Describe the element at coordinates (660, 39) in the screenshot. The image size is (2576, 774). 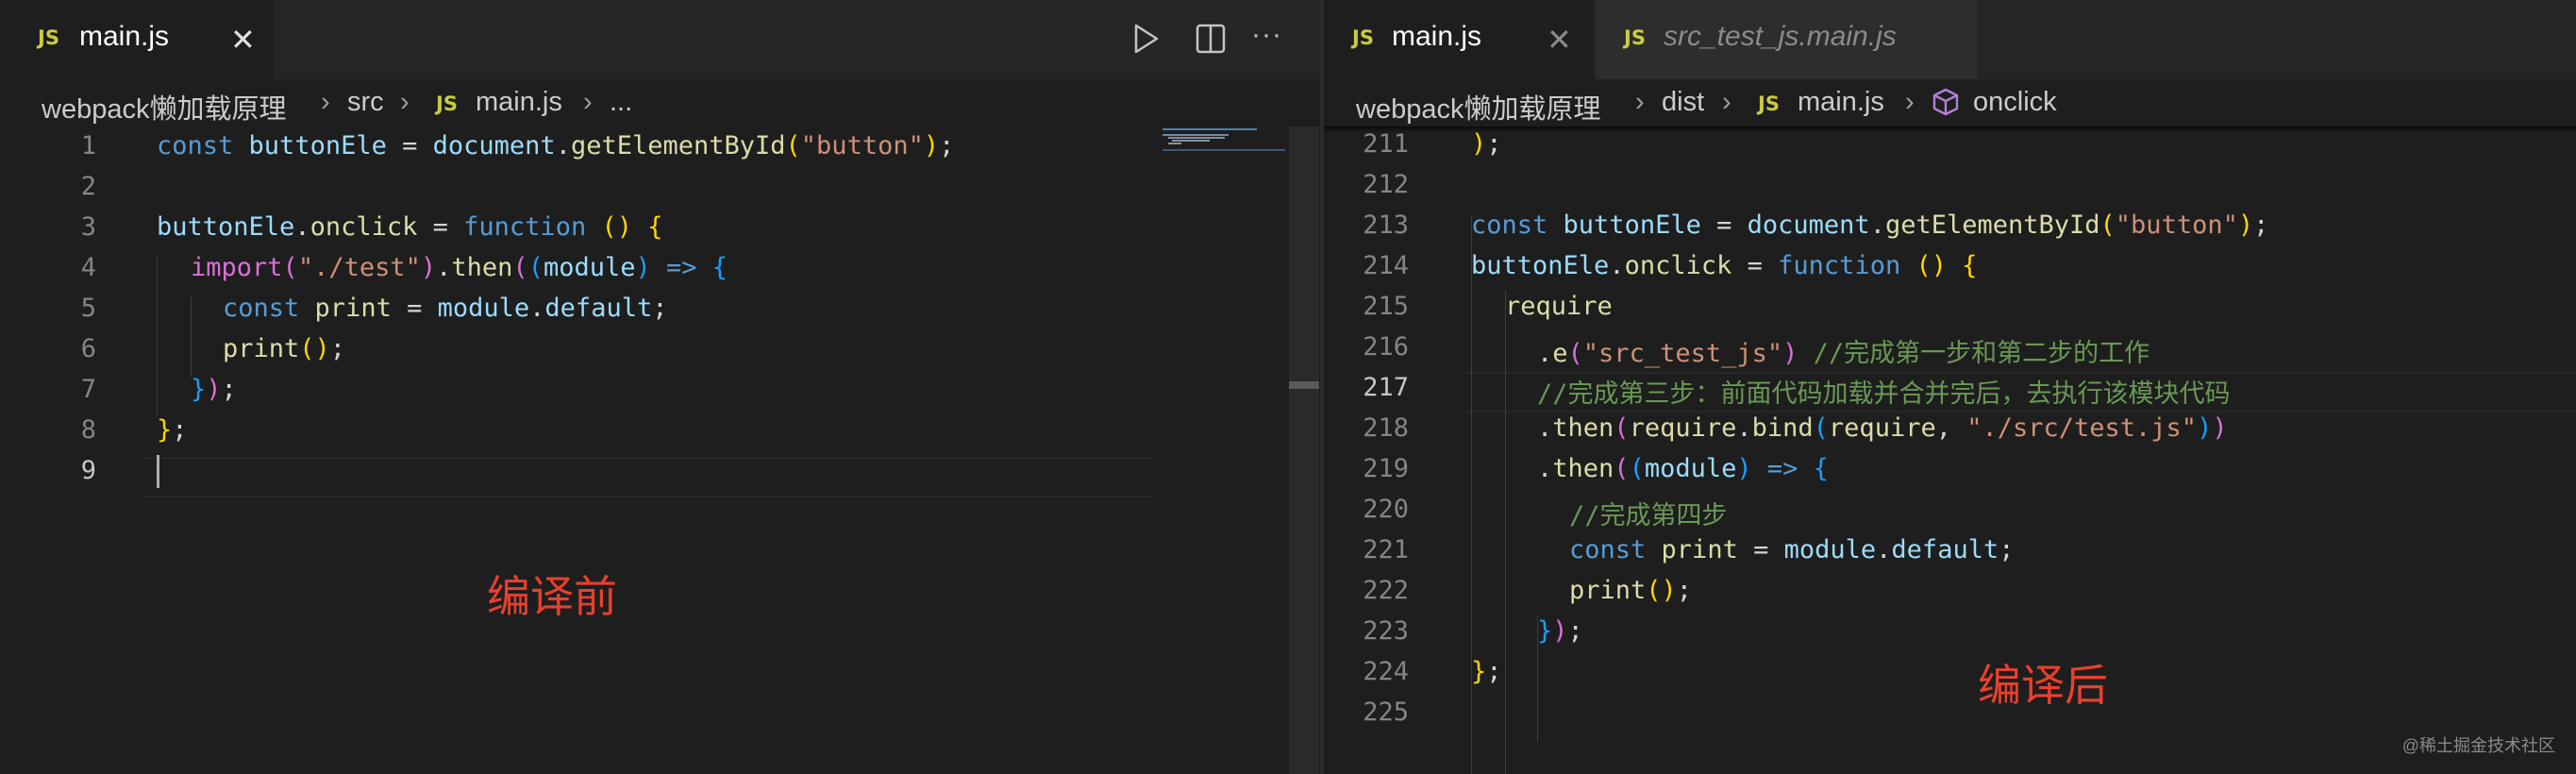
I see `left-tab-bar: JS main.js ✕ ···` at that location.